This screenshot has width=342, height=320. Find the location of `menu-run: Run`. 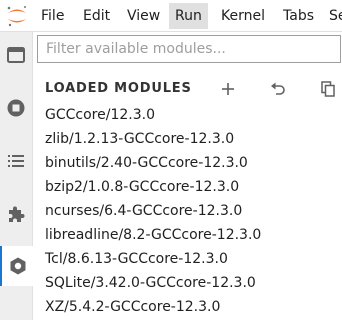

menu-run: Run is located at coordinates (188, 16).